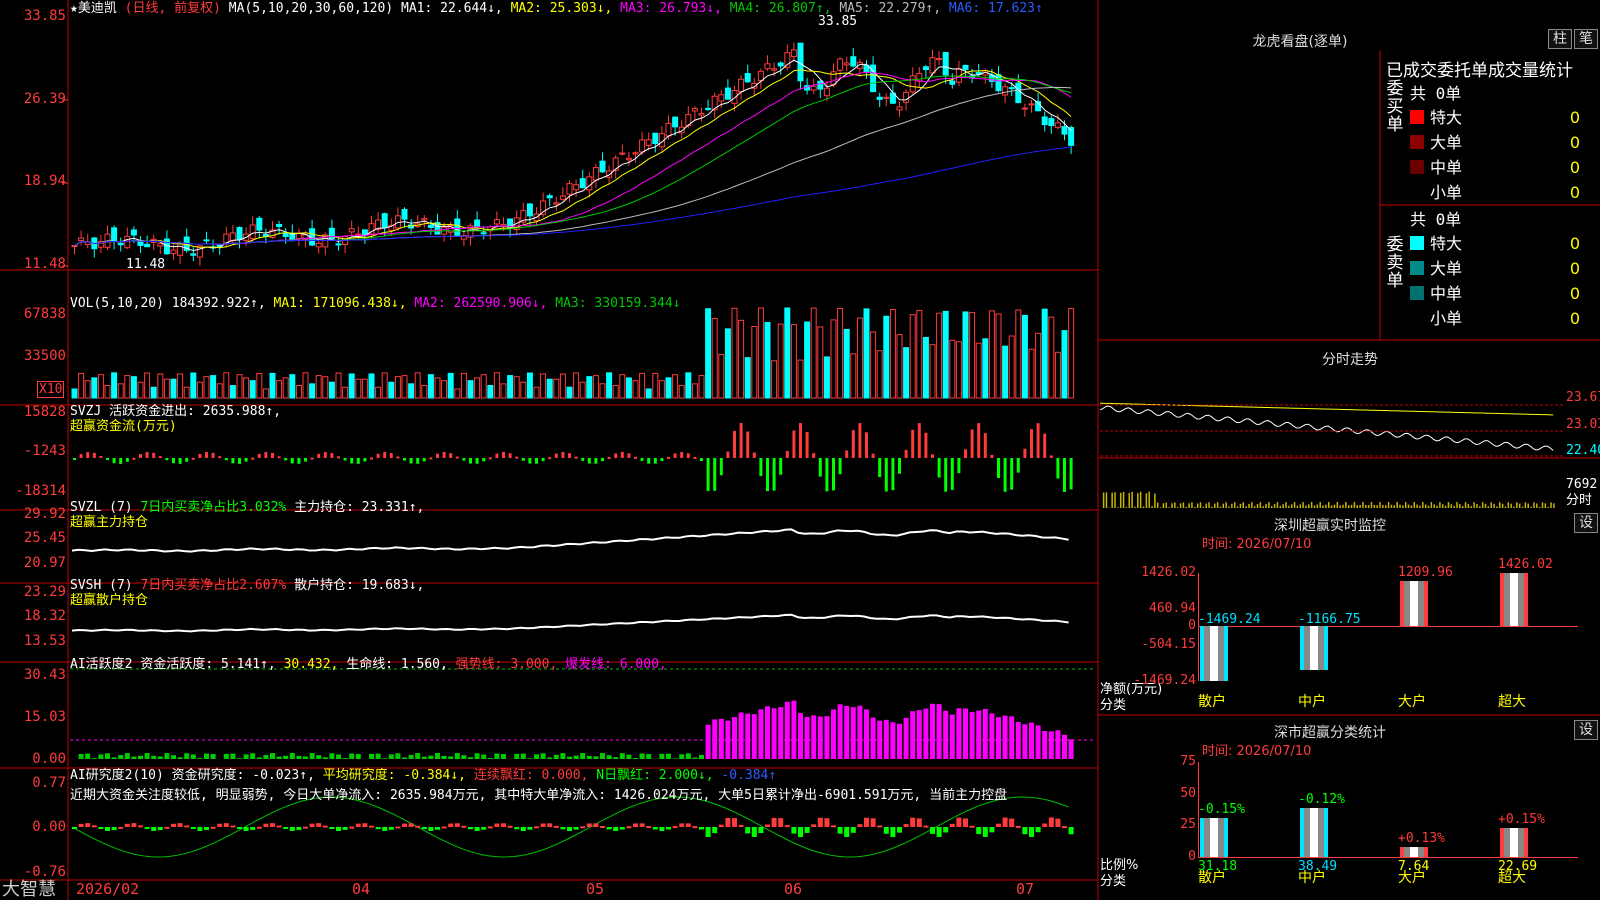 This screenshot has width=1600, height=900. Describe the element at coordinates (1530, 71) in the screenshot. I see `tab-volume-stats: 成交量统计` at that location.